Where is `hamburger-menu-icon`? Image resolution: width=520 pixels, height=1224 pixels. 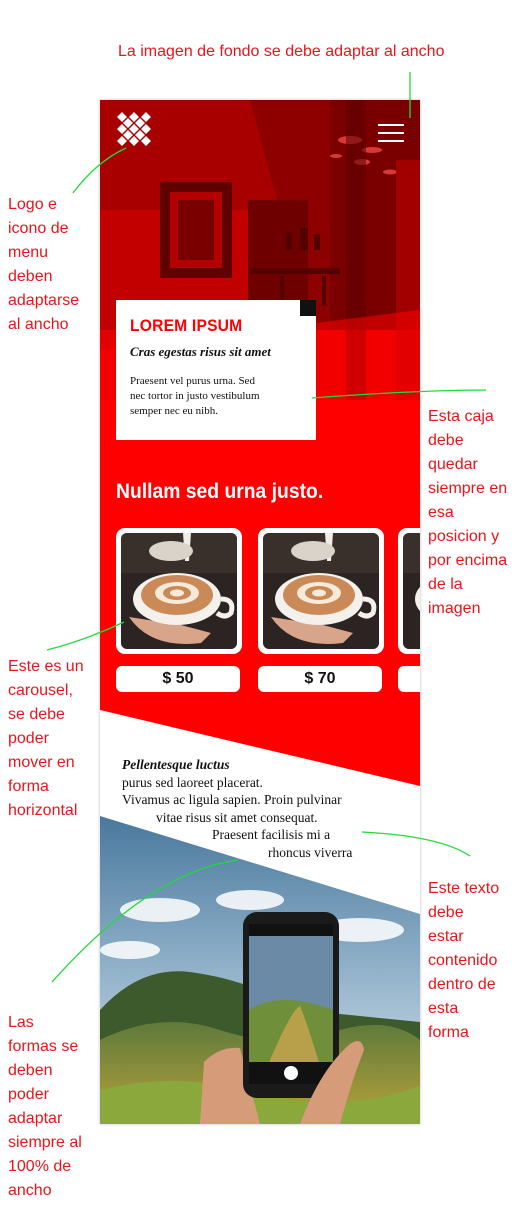 hamburger-menu-icon is located at coordinates (391, 133).